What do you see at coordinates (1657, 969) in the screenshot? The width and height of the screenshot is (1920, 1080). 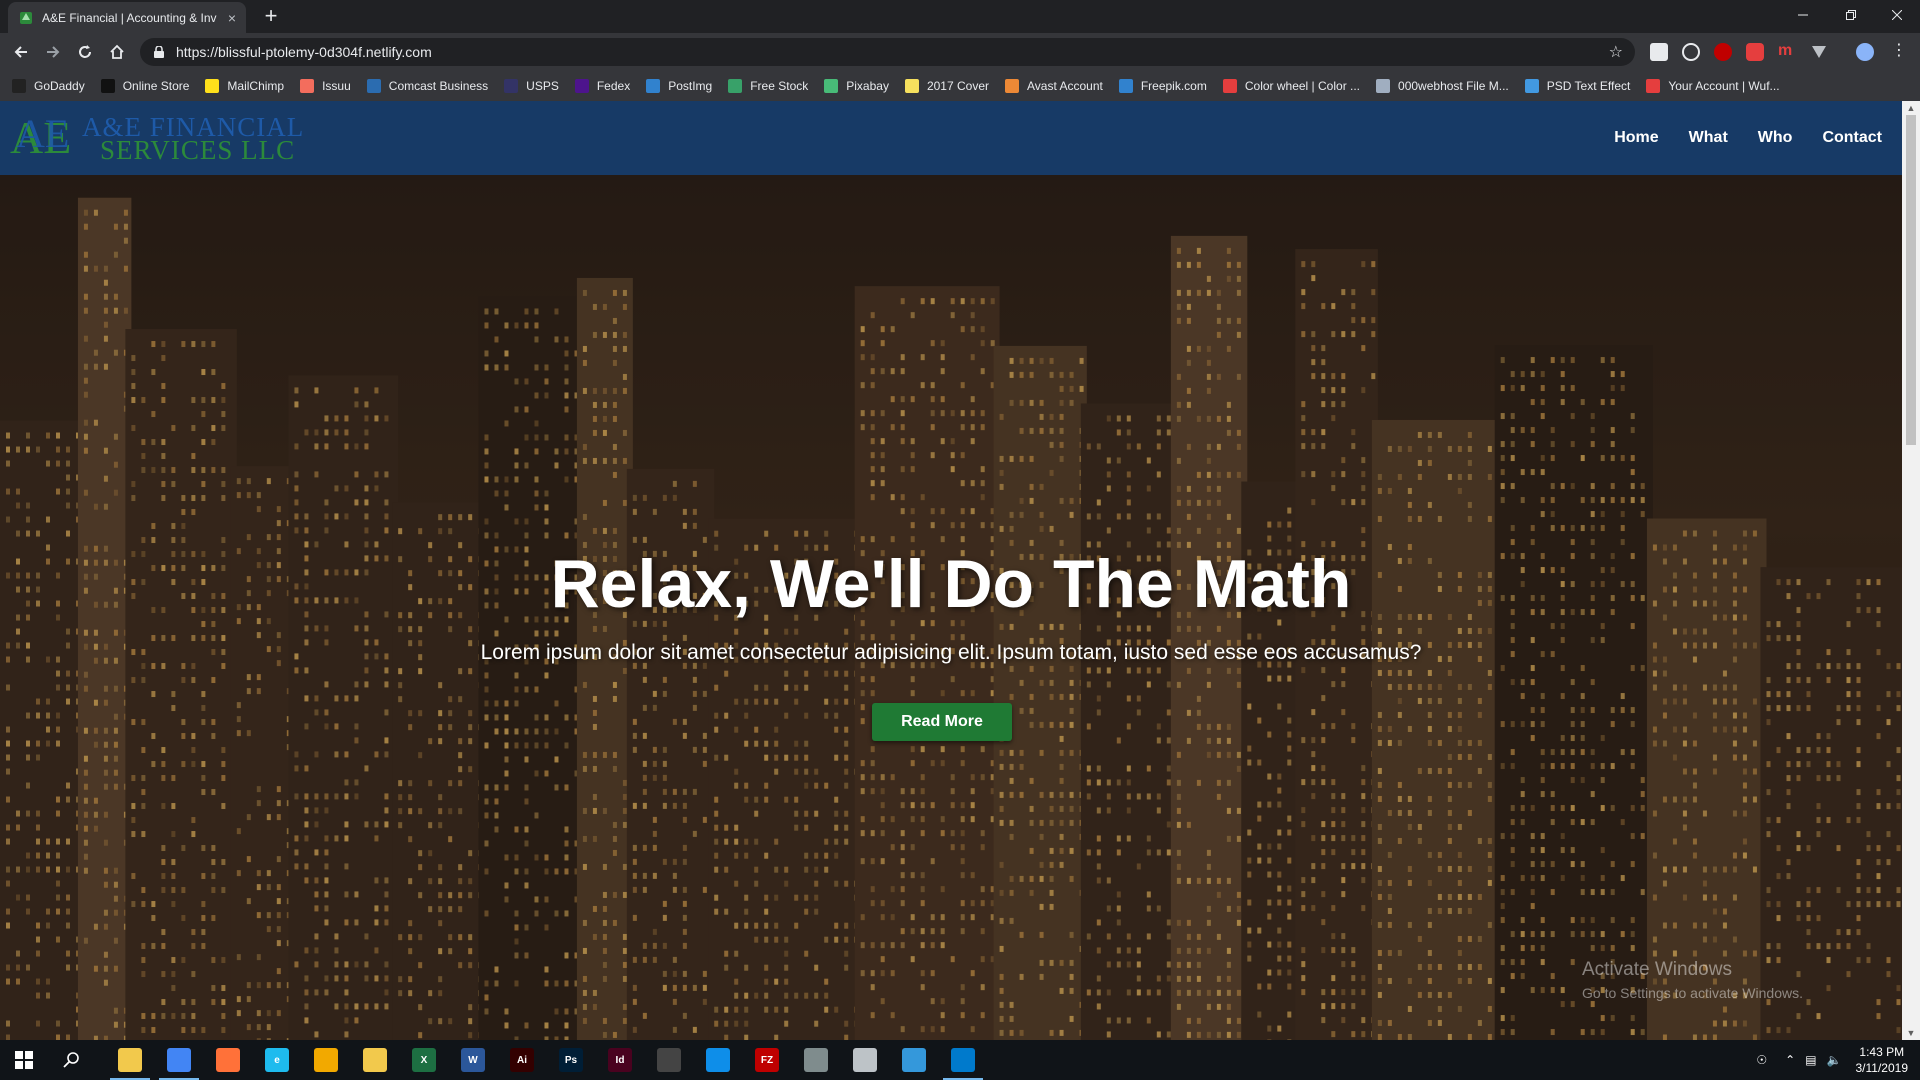 I see `watermark-title: Activate Windows` at bounding box center [1657, 969].